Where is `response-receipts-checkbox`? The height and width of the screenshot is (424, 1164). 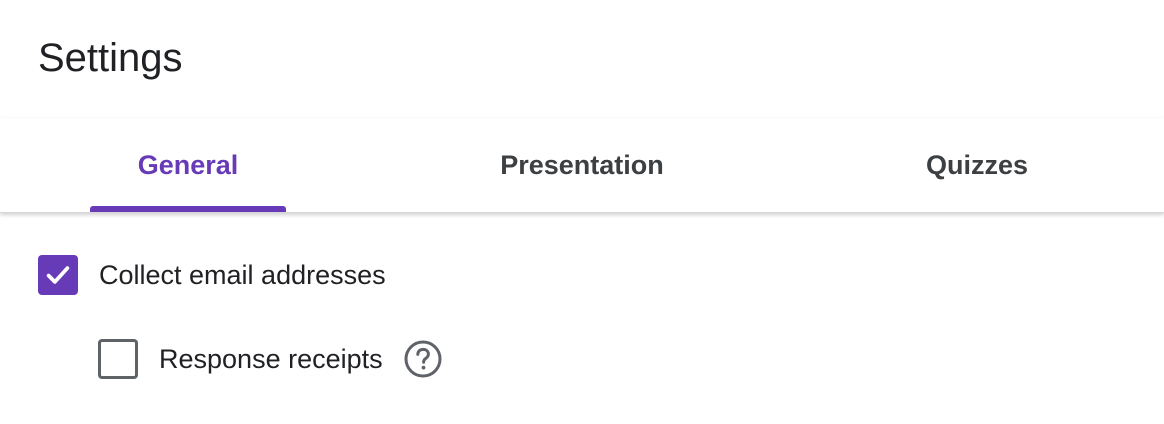 response-receipts-checkbox is located at coordinates (118, 359).